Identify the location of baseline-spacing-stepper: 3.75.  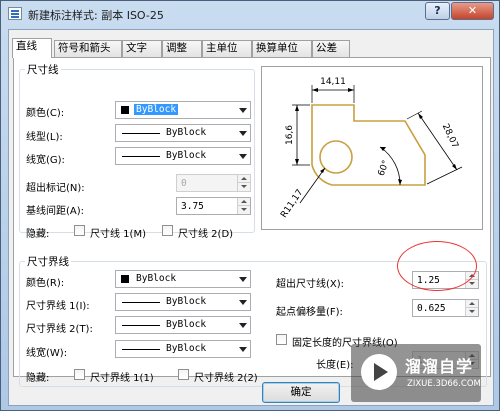
(213, 206).